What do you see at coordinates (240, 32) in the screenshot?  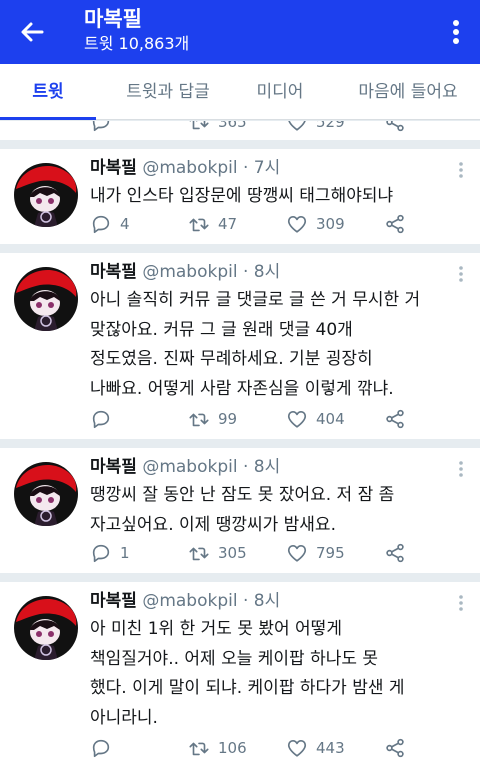 I see `app-bar: 마복필 트윗 10,863개` at bounding box center [240, 32].